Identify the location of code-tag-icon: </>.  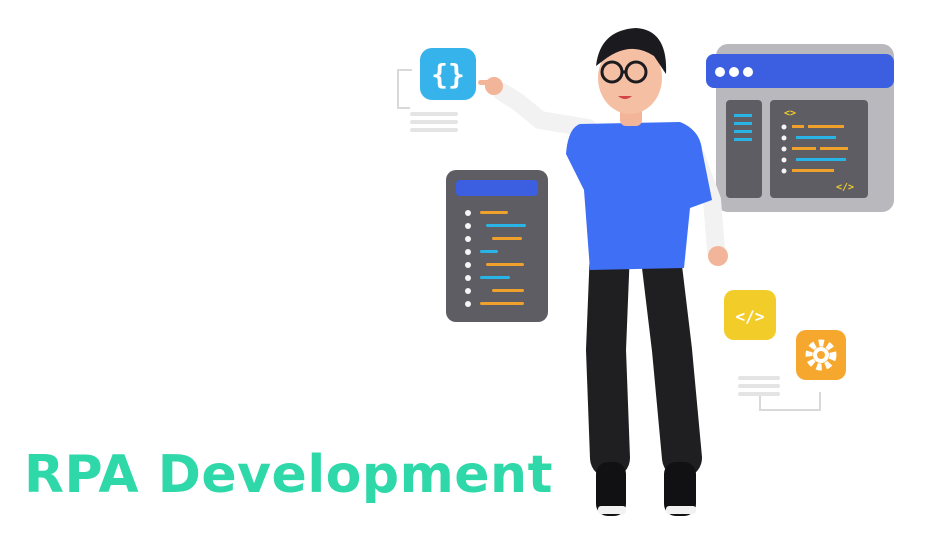
(750, 315).